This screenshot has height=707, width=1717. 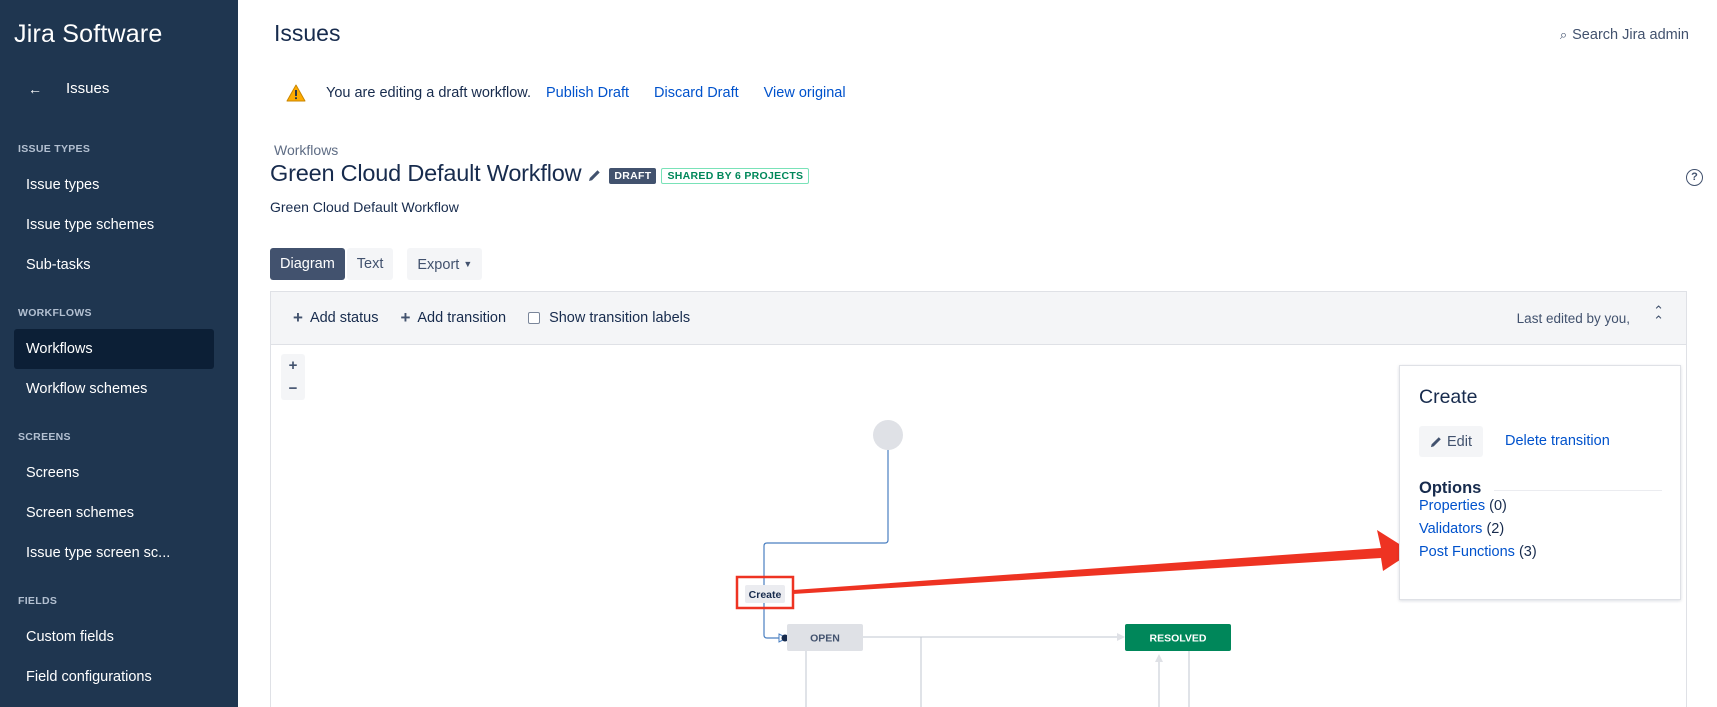 What do you see at coordinates (296, 93) in the screenshot?
I see `warning-icon` at bounding box center [296, 93].